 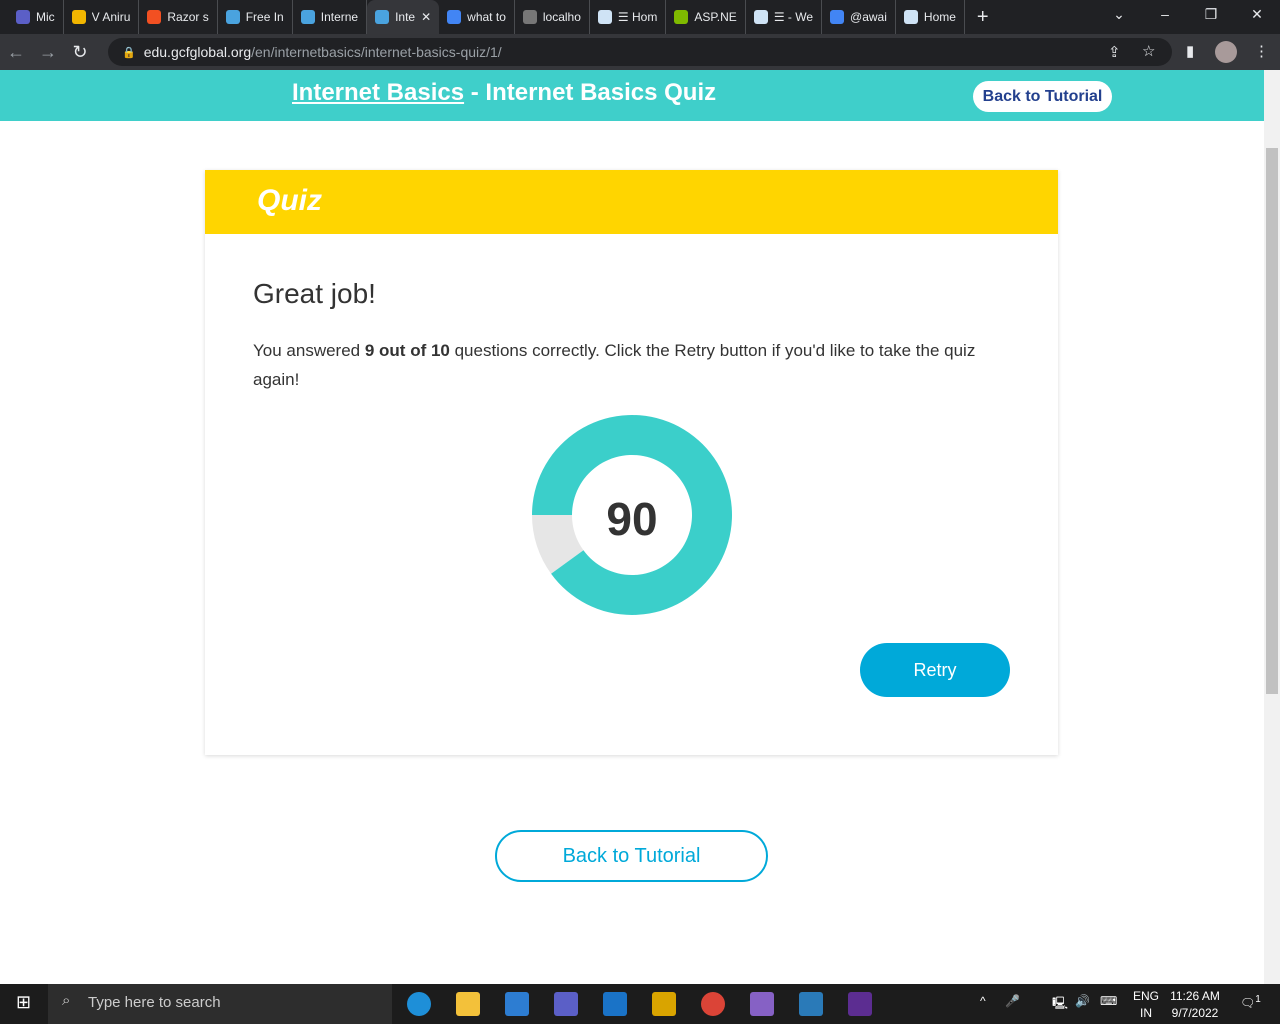 I want to click on tab-search-icon: ⌄, so click(x=1119, y=15).